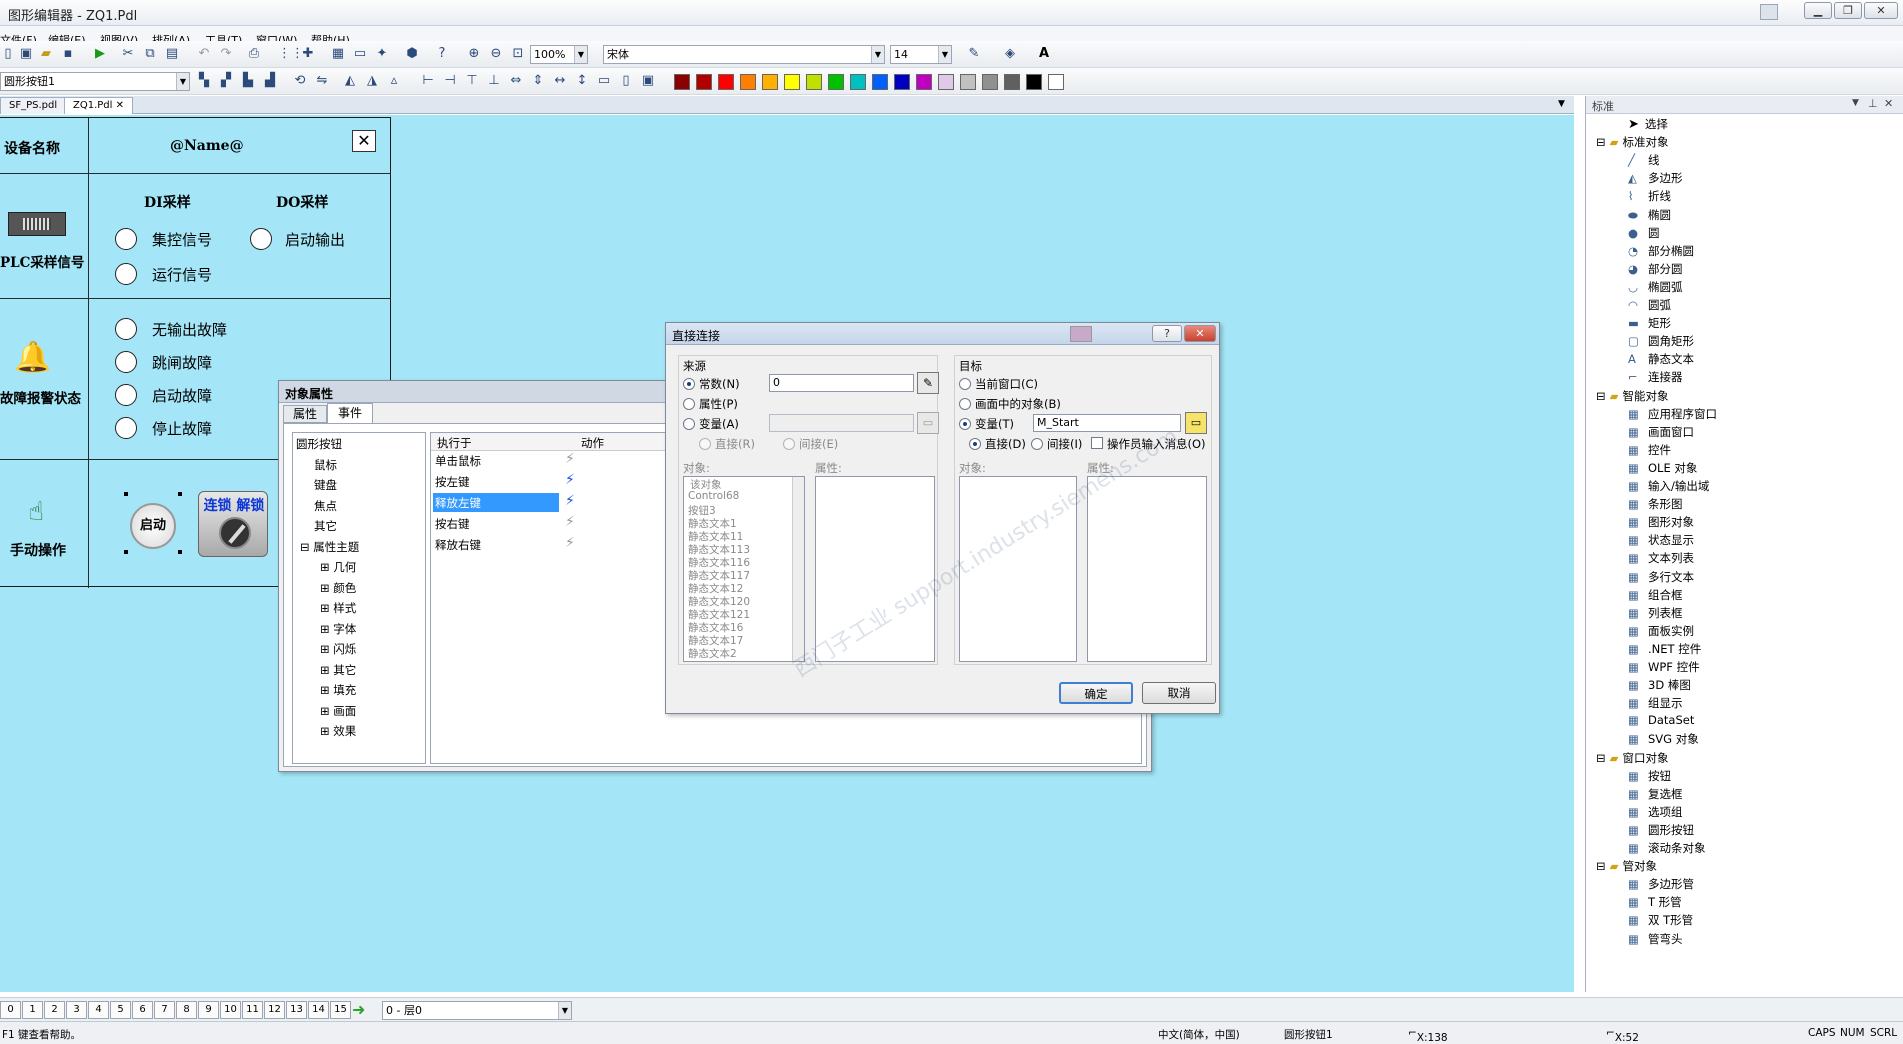 This screenshot has height=1044, width=1903. Describe the element at coordinates (1769, 12) in the screenshot. I see `restore-child-icon` at that location.